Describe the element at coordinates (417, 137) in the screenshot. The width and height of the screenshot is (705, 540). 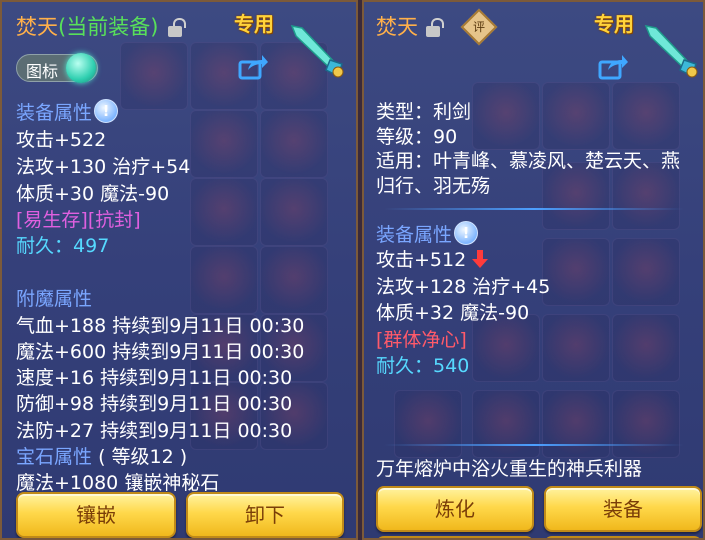
I see `item-level: 等级：90` at that location.